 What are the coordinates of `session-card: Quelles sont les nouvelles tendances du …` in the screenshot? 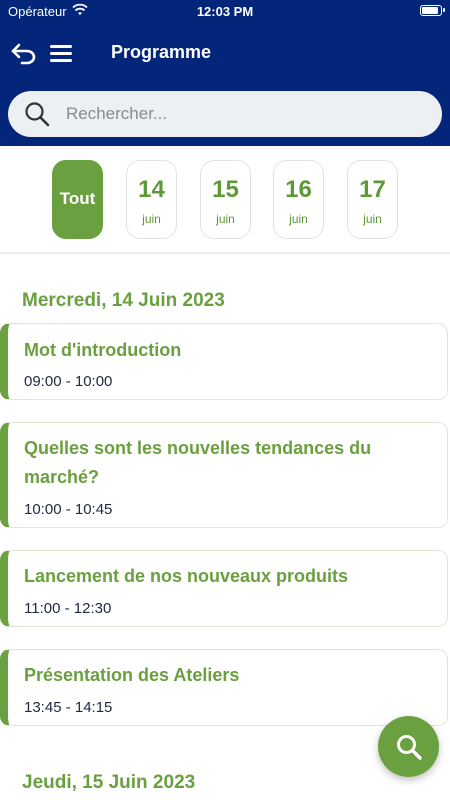 It's located at (224, 475).